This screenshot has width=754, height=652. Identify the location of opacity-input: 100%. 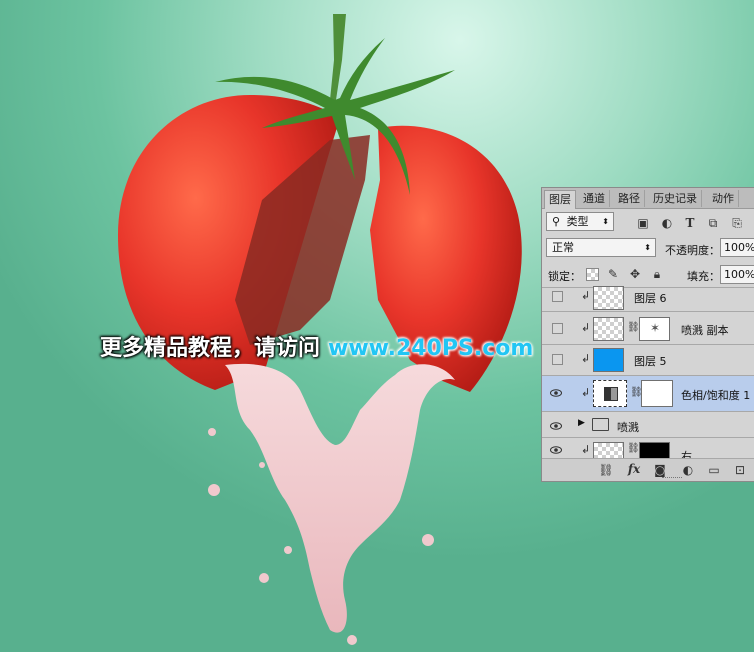
(737, 247).